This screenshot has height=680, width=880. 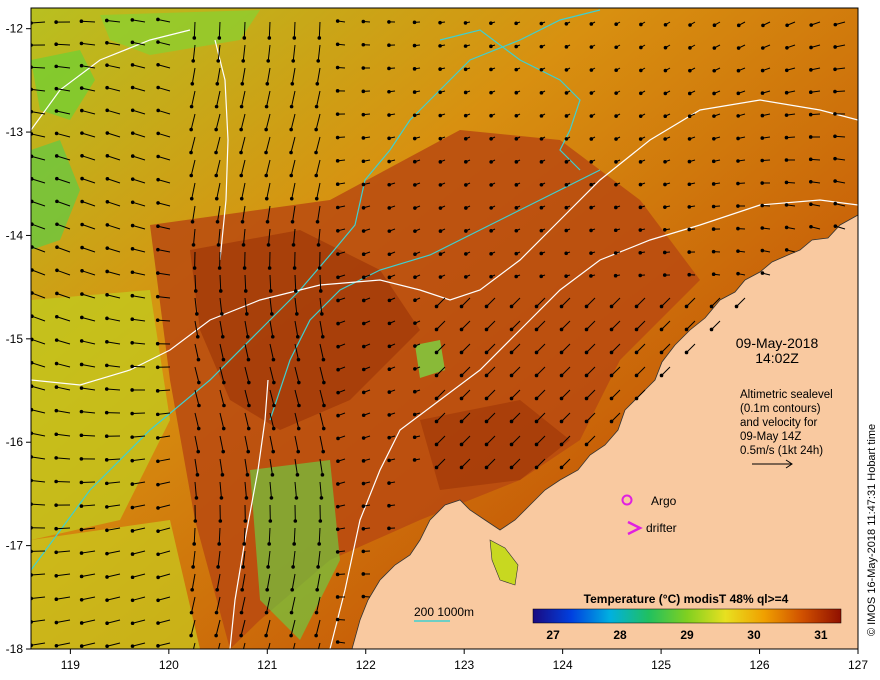 What do you see at coordinates (15, 339) in the screenshot?
I see `lat-tick-label: -15` at bounding box center [15, 339].